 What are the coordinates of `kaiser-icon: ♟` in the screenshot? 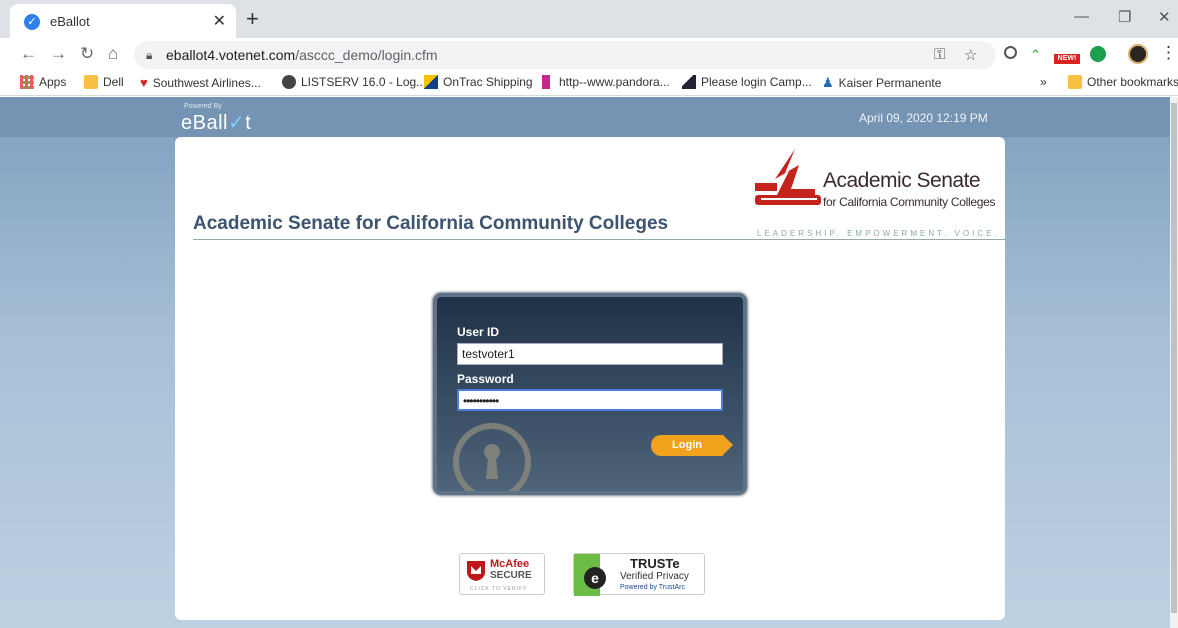 It's located at (828, 82).